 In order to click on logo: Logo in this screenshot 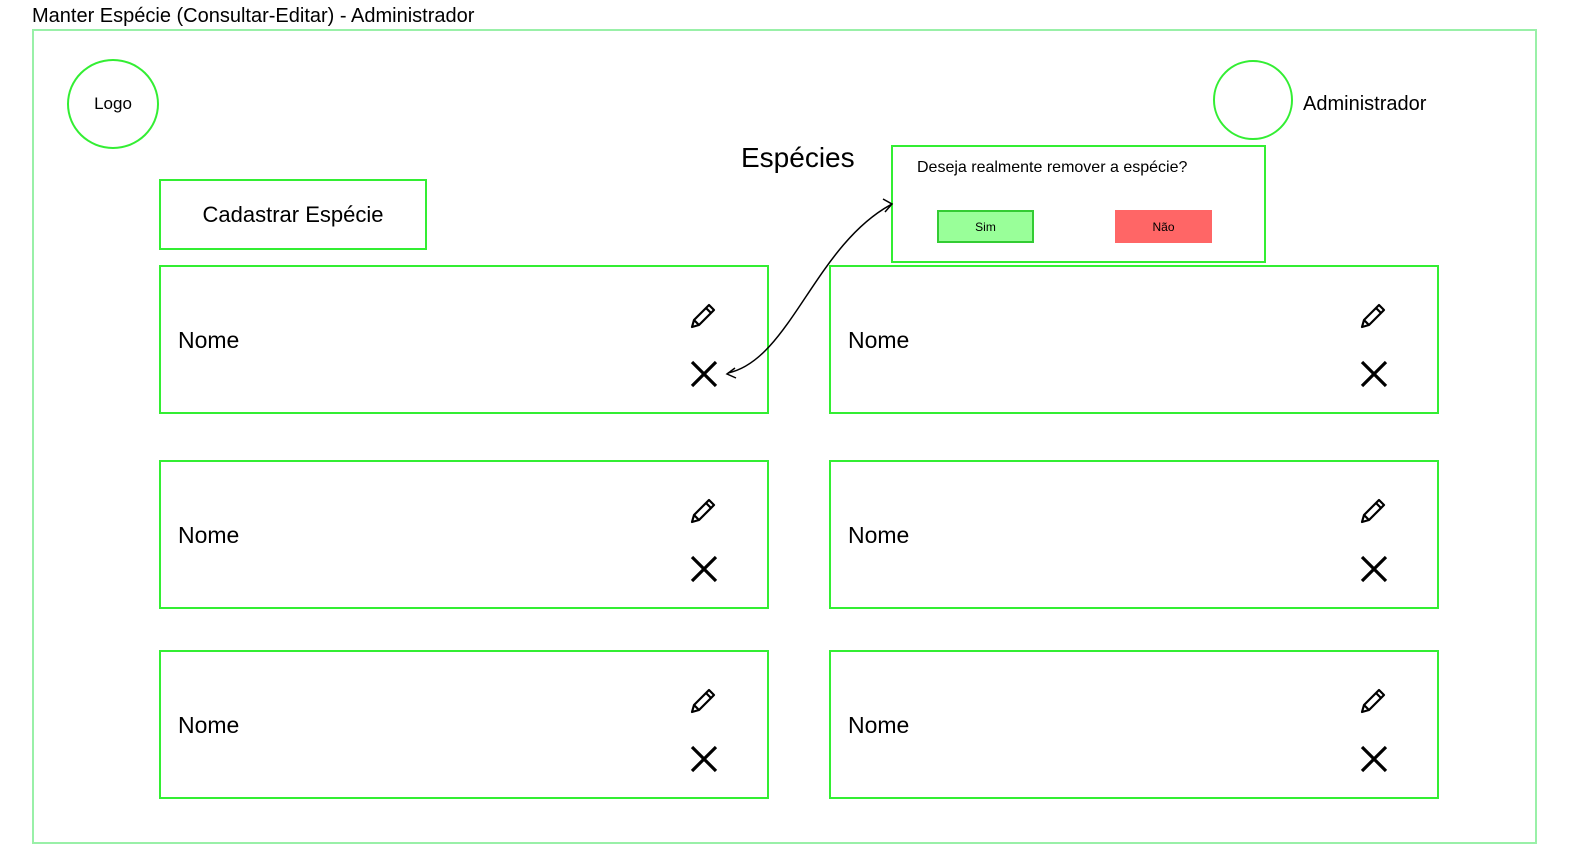, I will do `click(113, 104)`.